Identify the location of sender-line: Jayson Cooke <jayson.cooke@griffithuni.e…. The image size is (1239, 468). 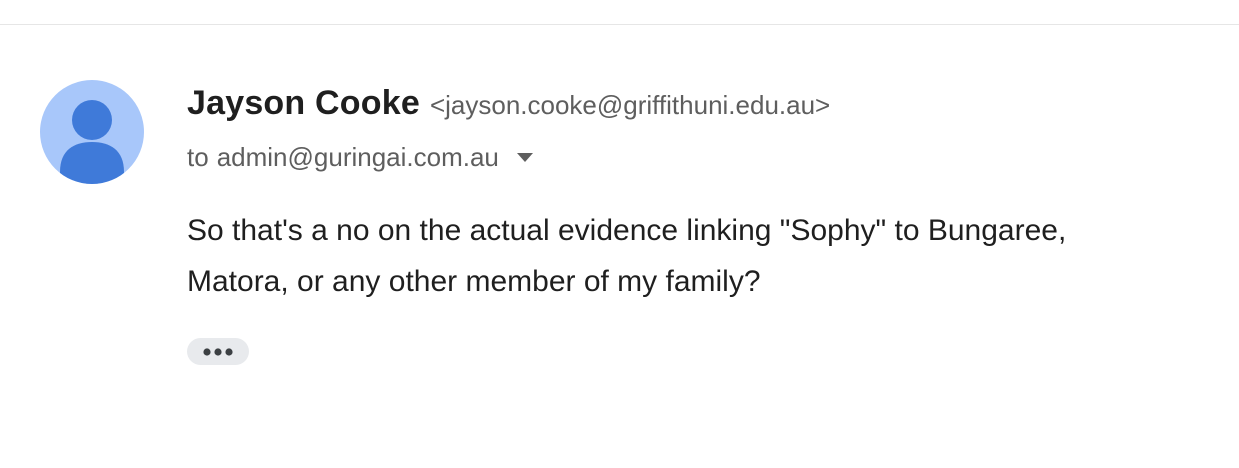
(508, 106).